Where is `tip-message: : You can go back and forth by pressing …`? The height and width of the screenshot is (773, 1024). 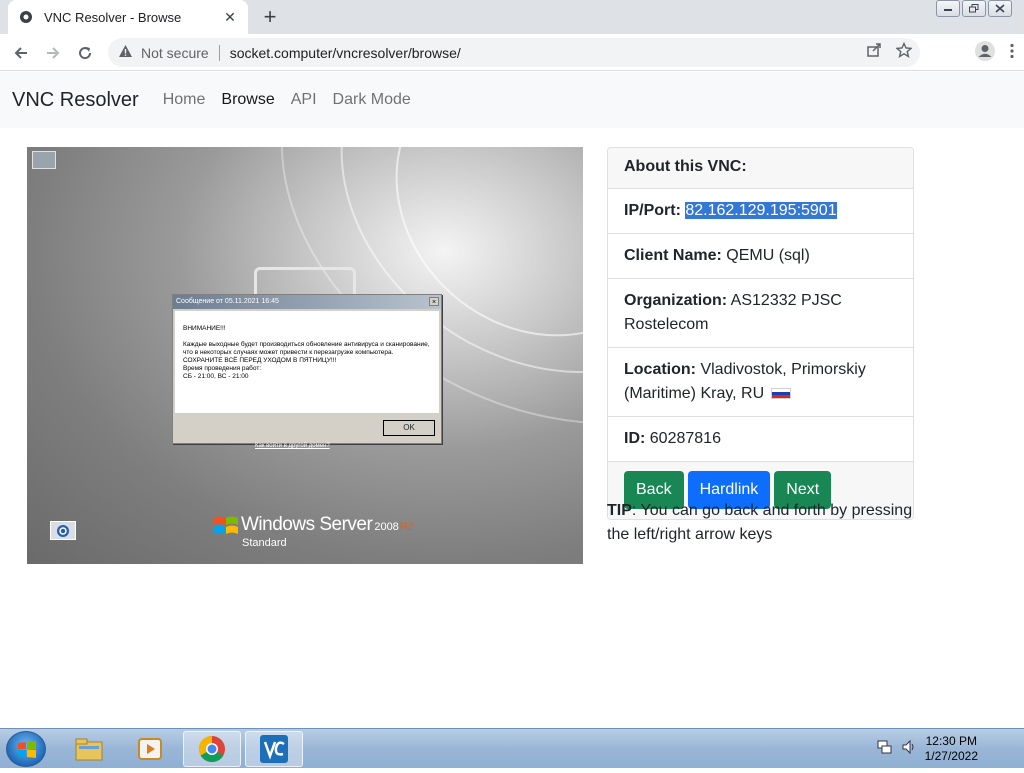 tip-message: : You can go back and forth by pressing … is located at coordinates (760, 522).